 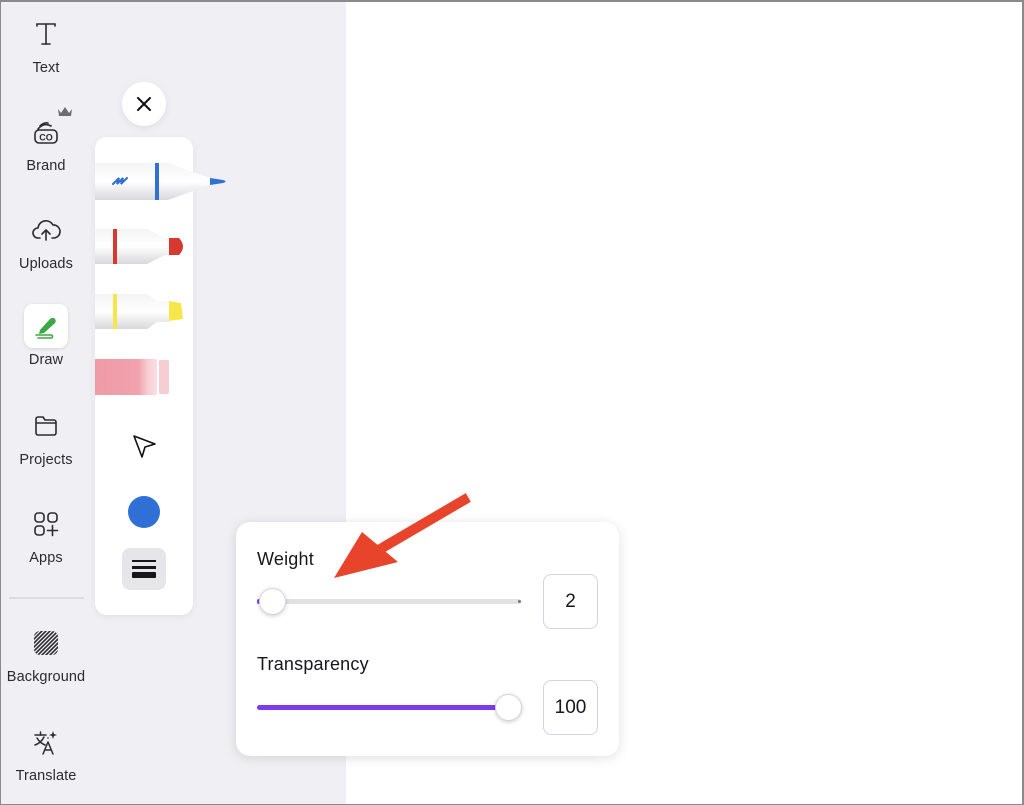 I want to click on sidebar-item-translate: Translate, so click(x=46, y=760).